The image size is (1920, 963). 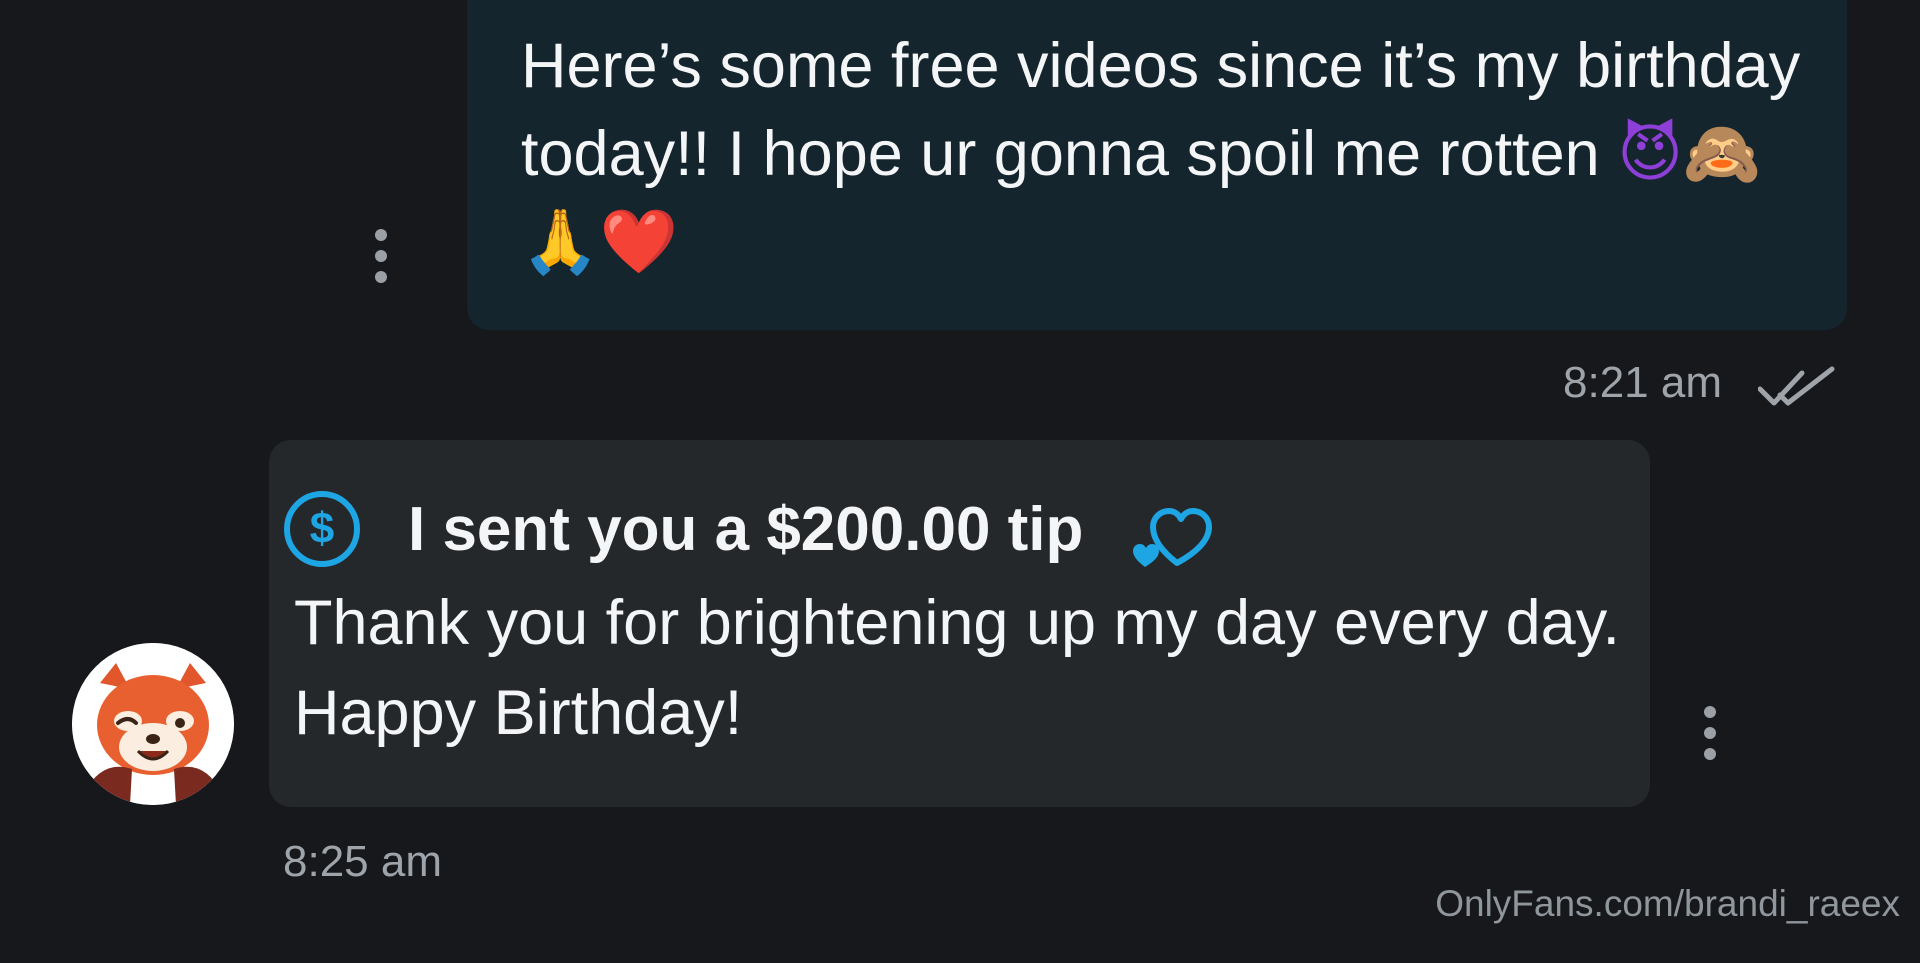 I want to click on two-hearts-icon, so click(x=1173, y=537).